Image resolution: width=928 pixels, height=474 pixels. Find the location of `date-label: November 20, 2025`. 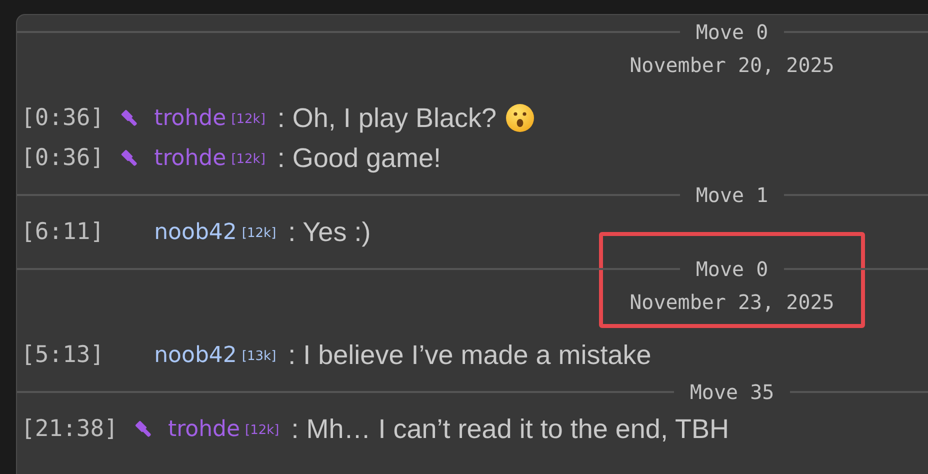

date-label: November 20, 2025 is located at coordinates (732, 65).